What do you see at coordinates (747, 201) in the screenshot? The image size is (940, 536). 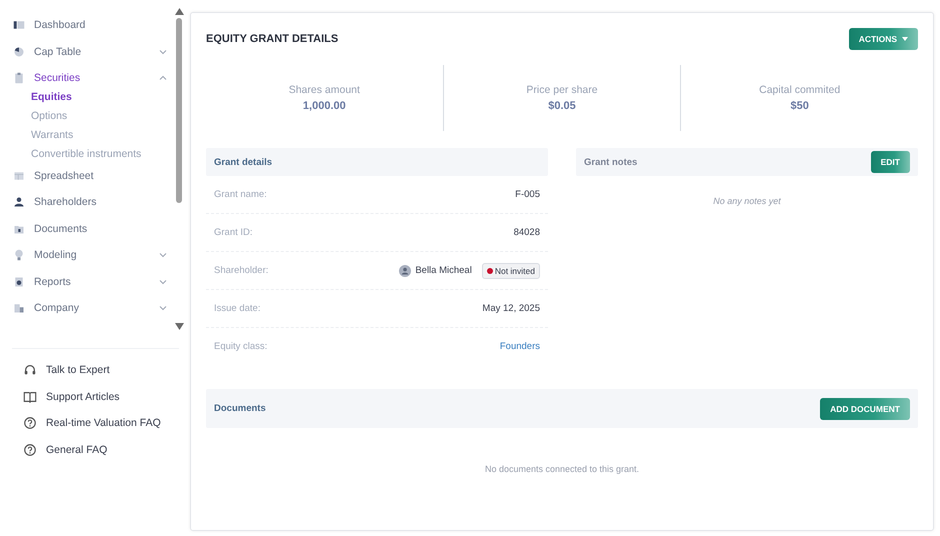 I see `empty-message: No any notes yet` at bounding box center [747, 201].